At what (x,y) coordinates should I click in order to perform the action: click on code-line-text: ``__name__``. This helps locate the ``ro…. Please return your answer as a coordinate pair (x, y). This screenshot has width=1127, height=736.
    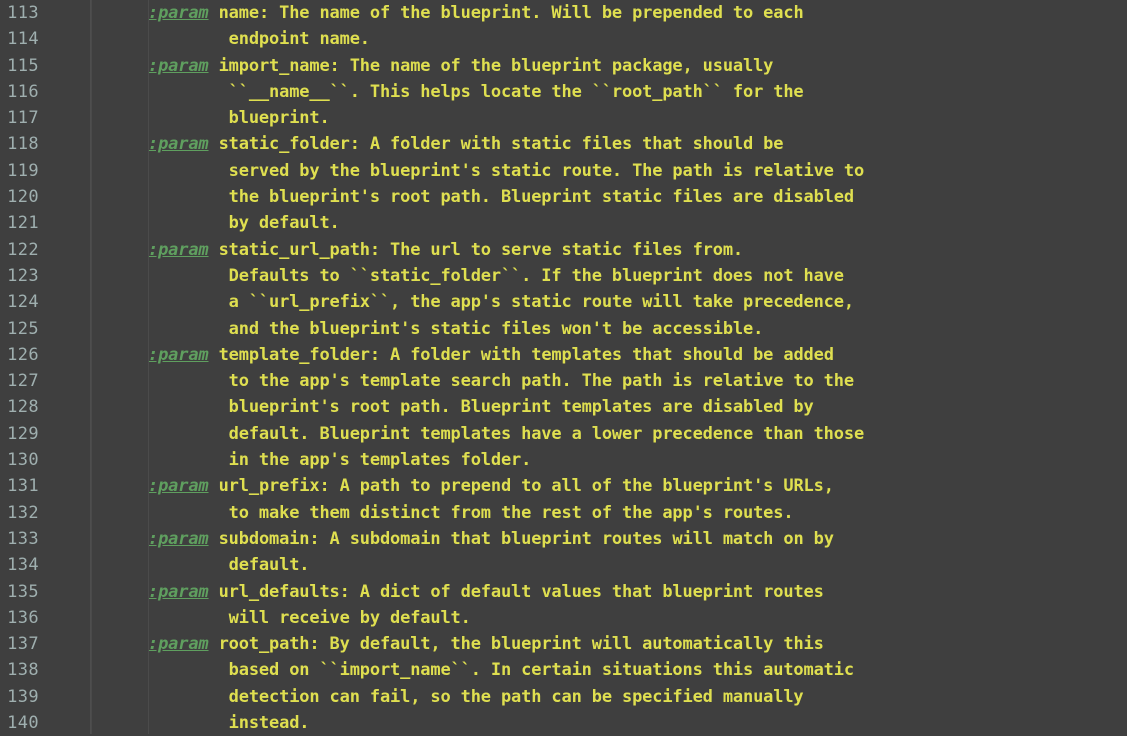
    Looking at the image, I should click on (476, 91).